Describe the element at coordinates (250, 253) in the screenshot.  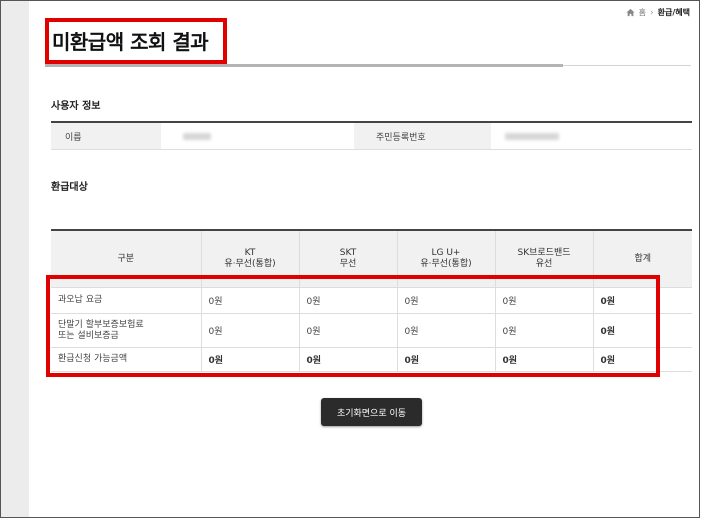
I see `col-header-line1: KT` at that location.